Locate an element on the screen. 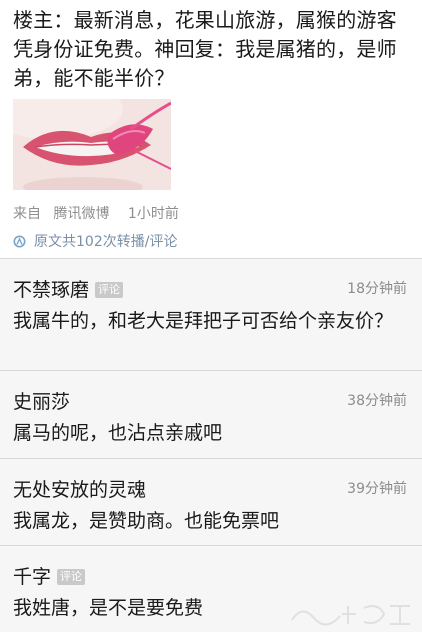 This screenshot has width=422, height=632. post-image is located at coordinates (92, 144).